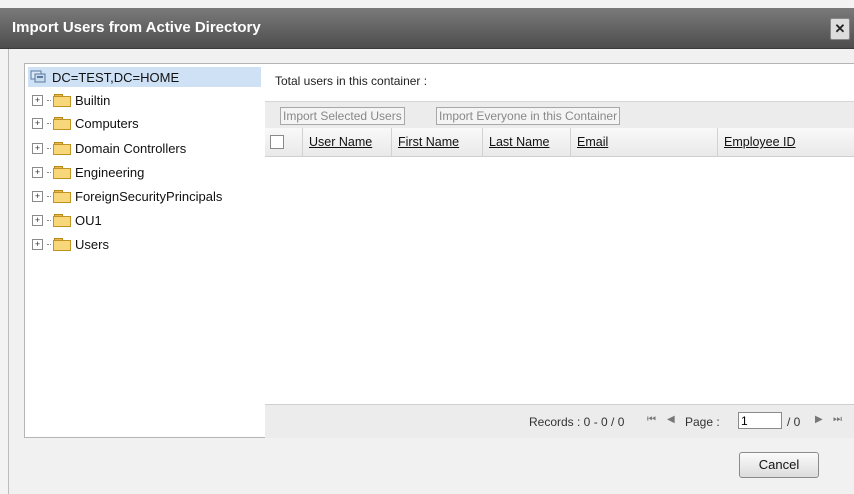 The image size is (854, 494). Describe the element at coordinates (88, 220) in the screenshot. I see `tree-node-label: OU1` at that location.